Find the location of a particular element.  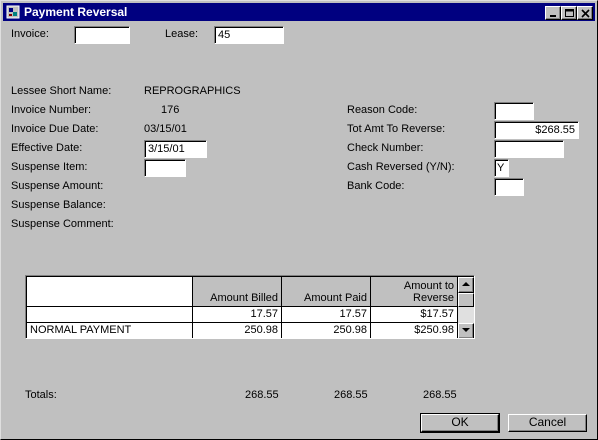

lease-label: Lease: is located at coordinates (182, 34).